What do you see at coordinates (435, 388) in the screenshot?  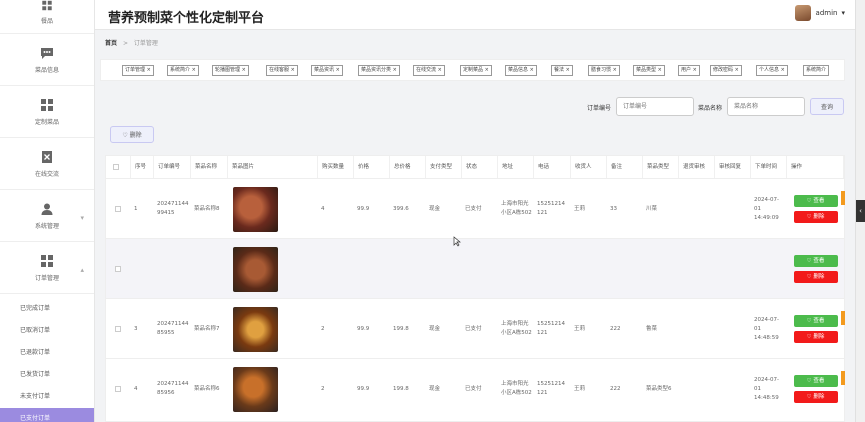 I see `cell-pay-type: 现金` at bounding box center [435, 388].